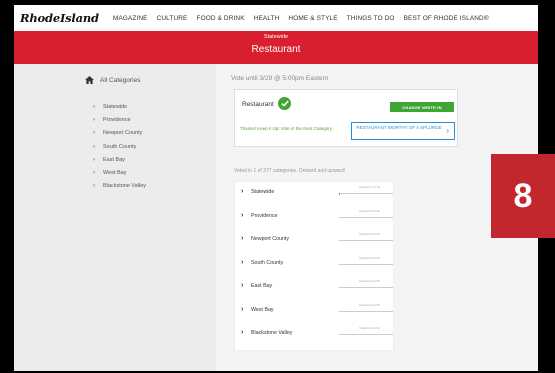 The image size is (555, 373). I want to click on region-name: Blackstone Valley, so click(272, 333).